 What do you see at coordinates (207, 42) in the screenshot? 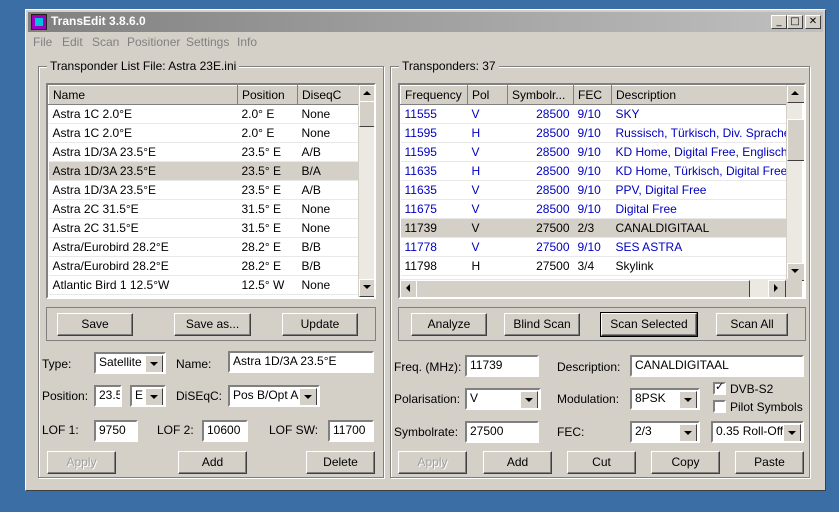
I see `menu-settings: Settings` at bounding box center [207, 42].